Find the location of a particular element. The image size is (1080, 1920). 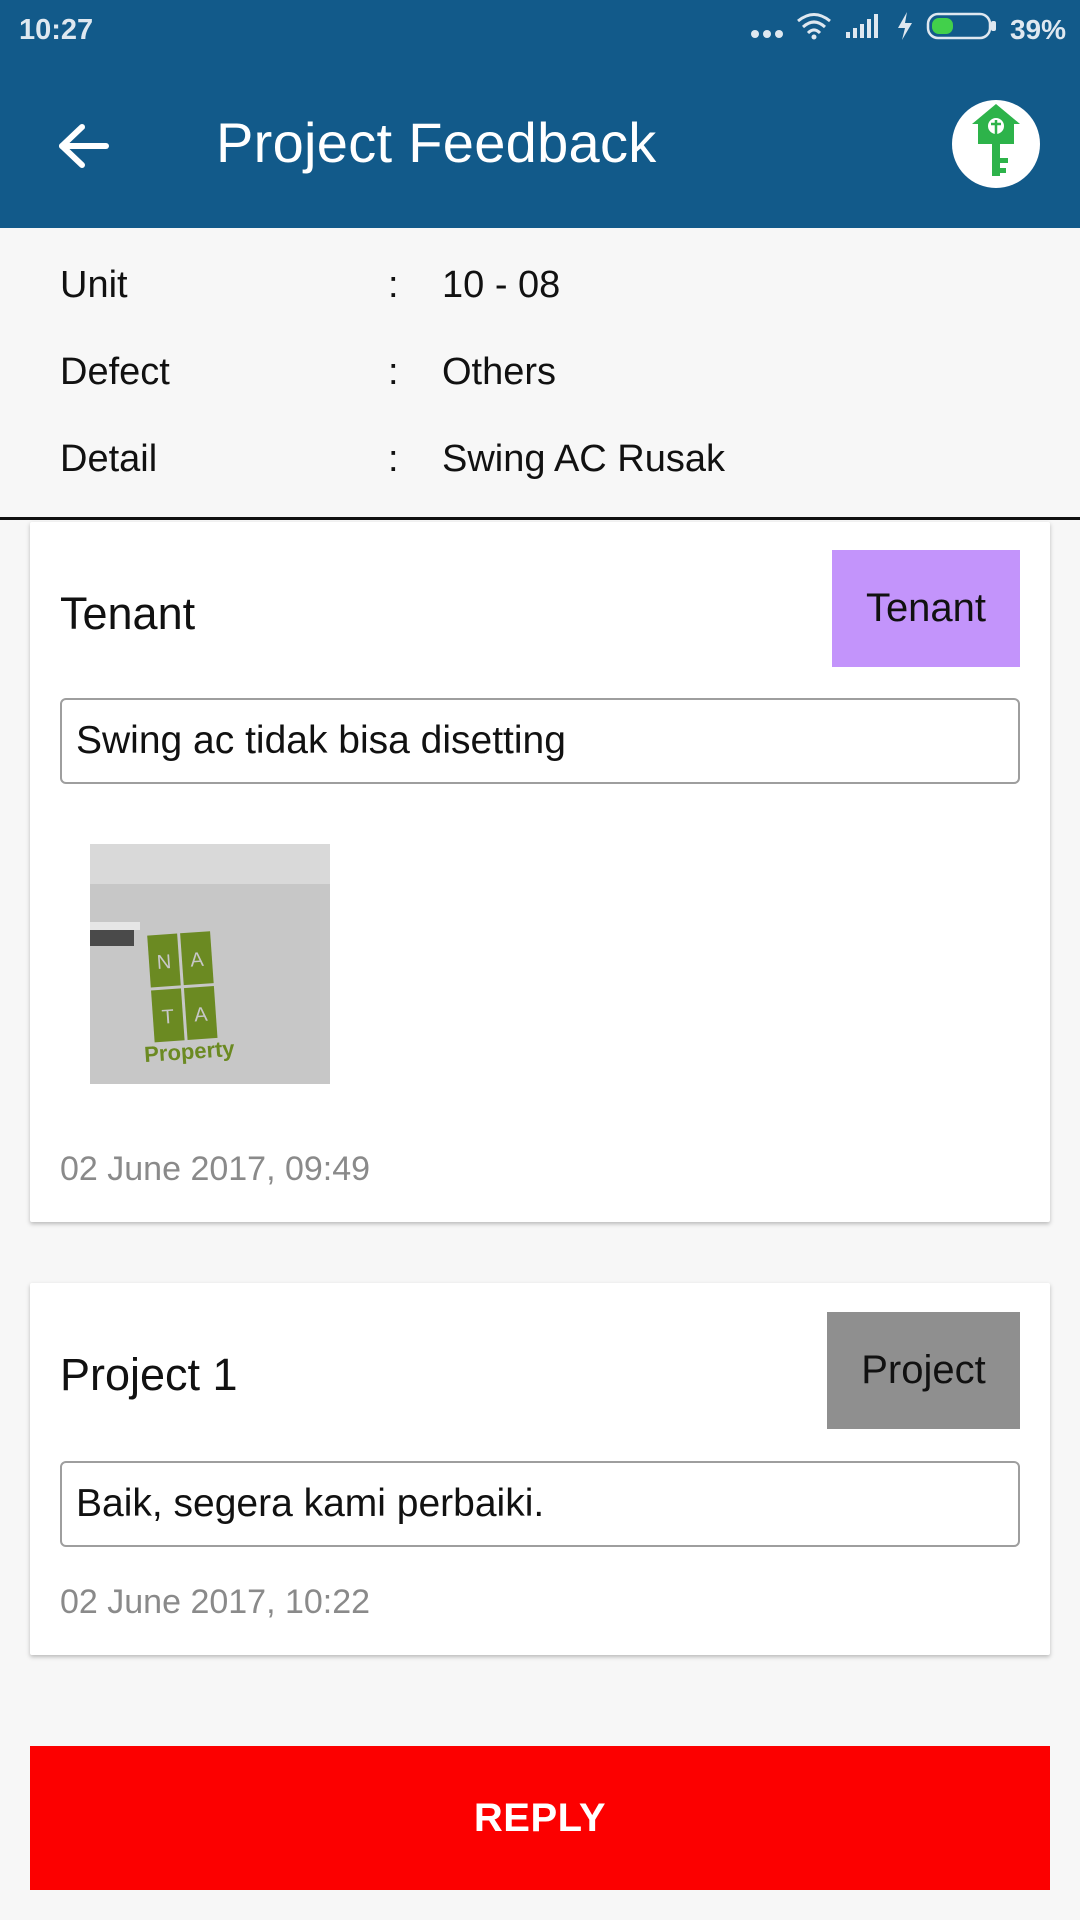

timestamp: 02 June 2017, 09:49 is located at coordinates (215, 1169).